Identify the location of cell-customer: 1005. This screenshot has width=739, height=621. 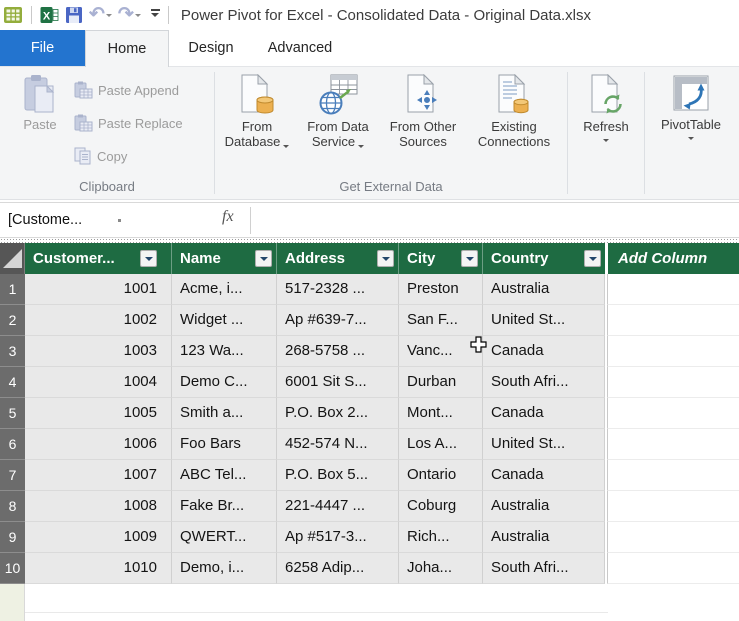
(98, 413).